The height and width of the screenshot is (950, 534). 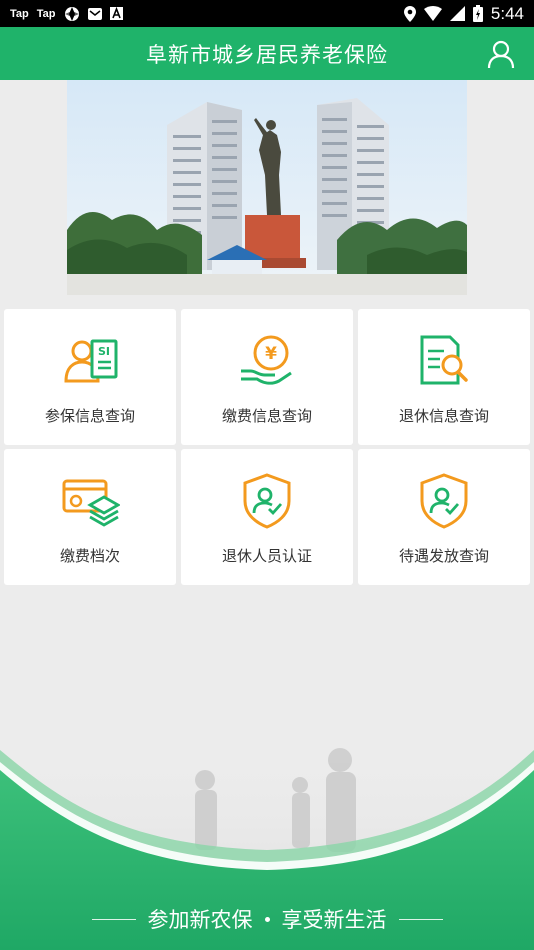 What do you see at coordinates (444, 501) in the screenshot?
I see `shield-user-check-icon` at bounding box center [444, 501].